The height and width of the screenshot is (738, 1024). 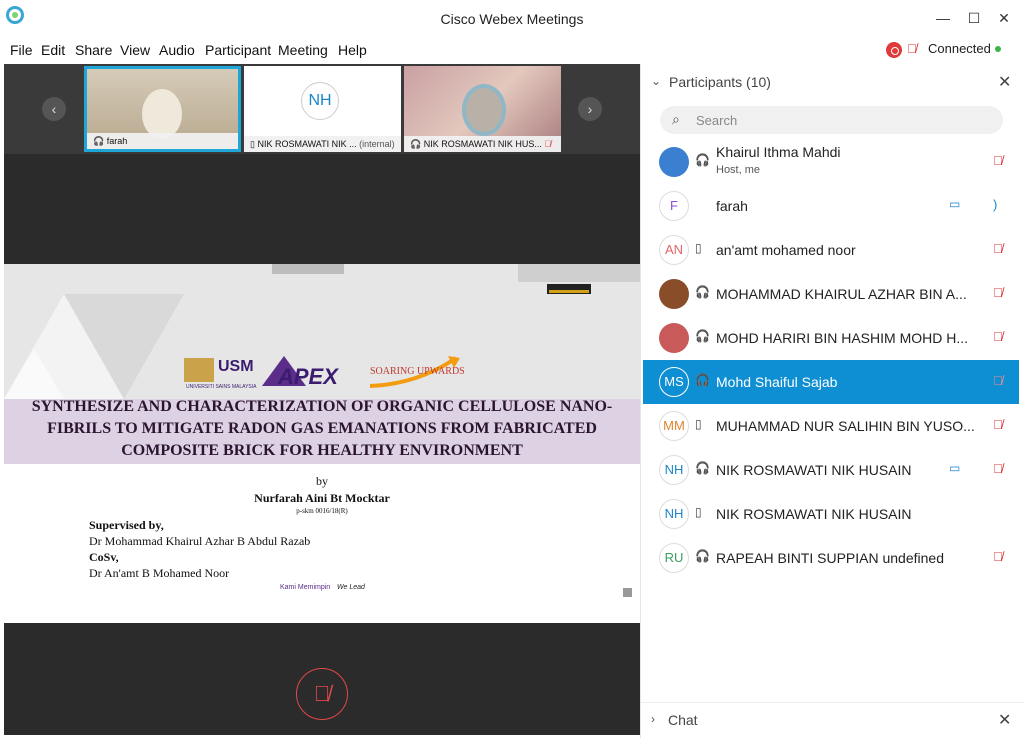 I want to click on search-input, so click(x=839, y=120).